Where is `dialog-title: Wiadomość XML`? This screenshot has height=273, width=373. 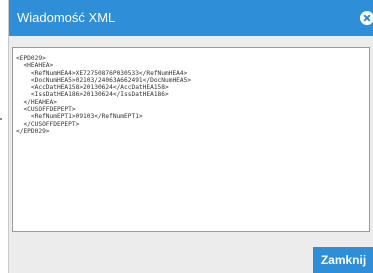 dialog-title: Wiadomość XML is located at coordinates (66, 17).